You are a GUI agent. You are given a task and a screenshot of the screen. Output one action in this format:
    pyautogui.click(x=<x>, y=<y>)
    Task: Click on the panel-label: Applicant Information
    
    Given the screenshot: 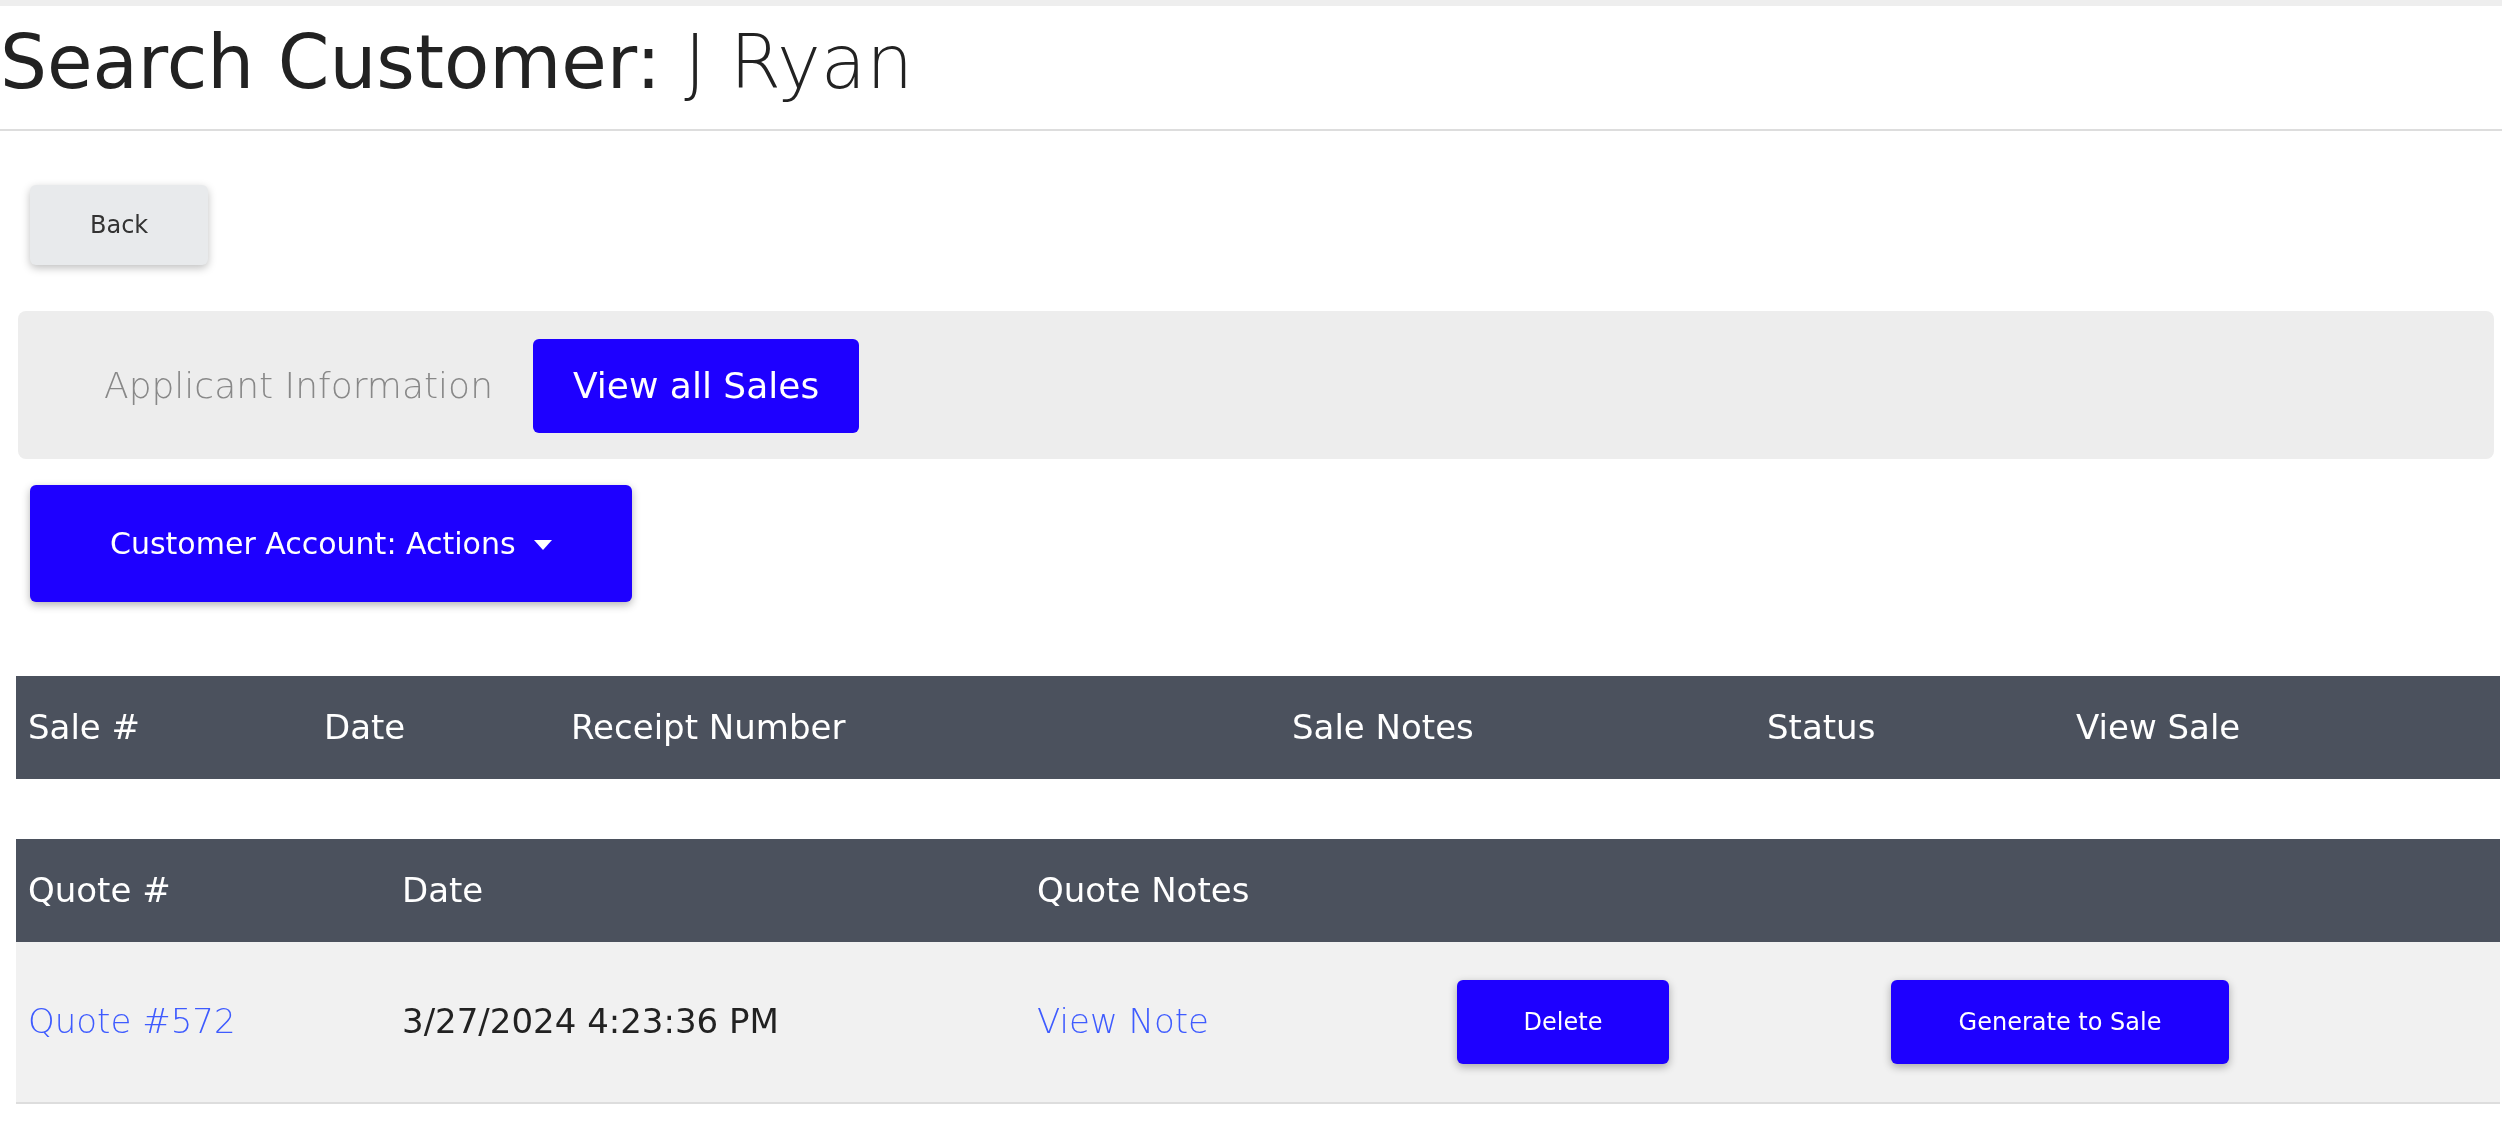 What is the action you would take?
    pyautogui.click(x=298, y=385)
    